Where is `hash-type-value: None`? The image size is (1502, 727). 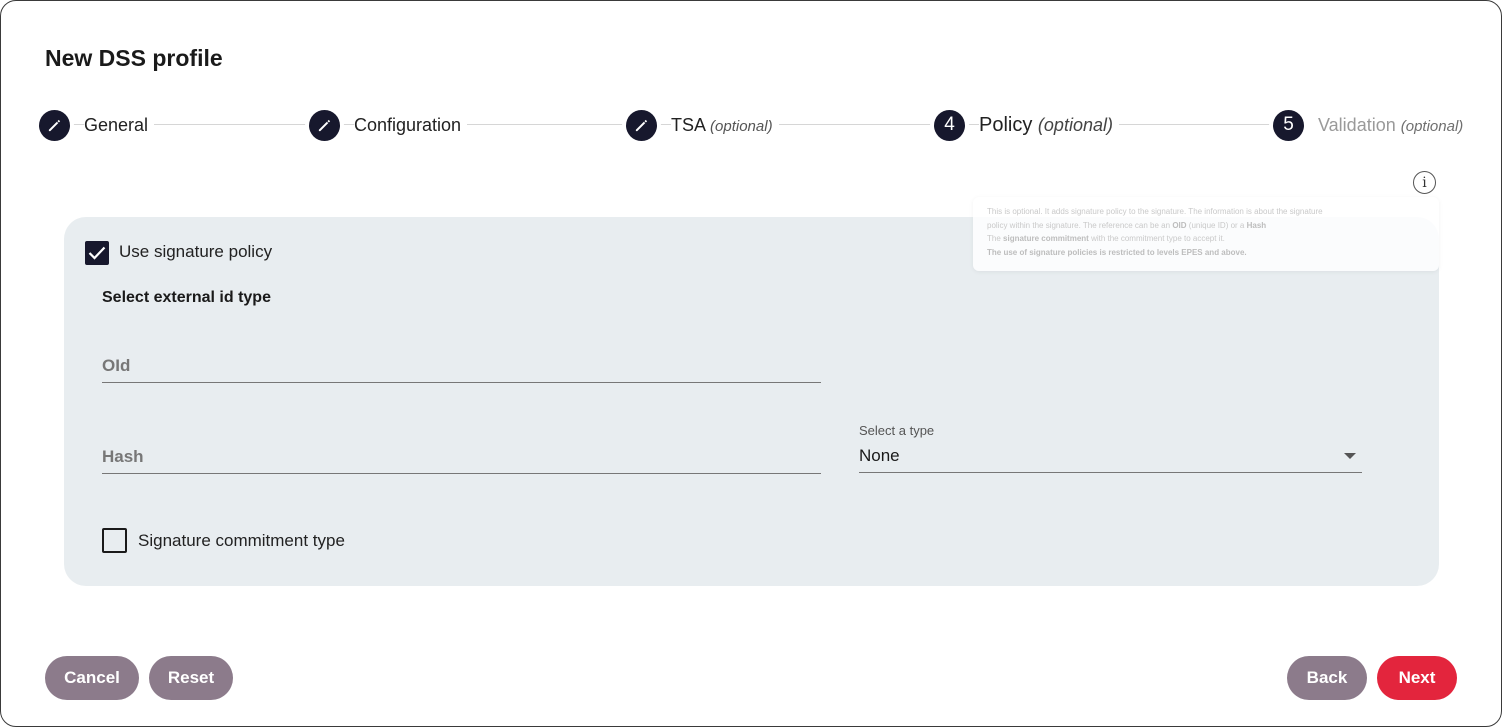
hash-type-value: None is located at coordinates (879, 456).